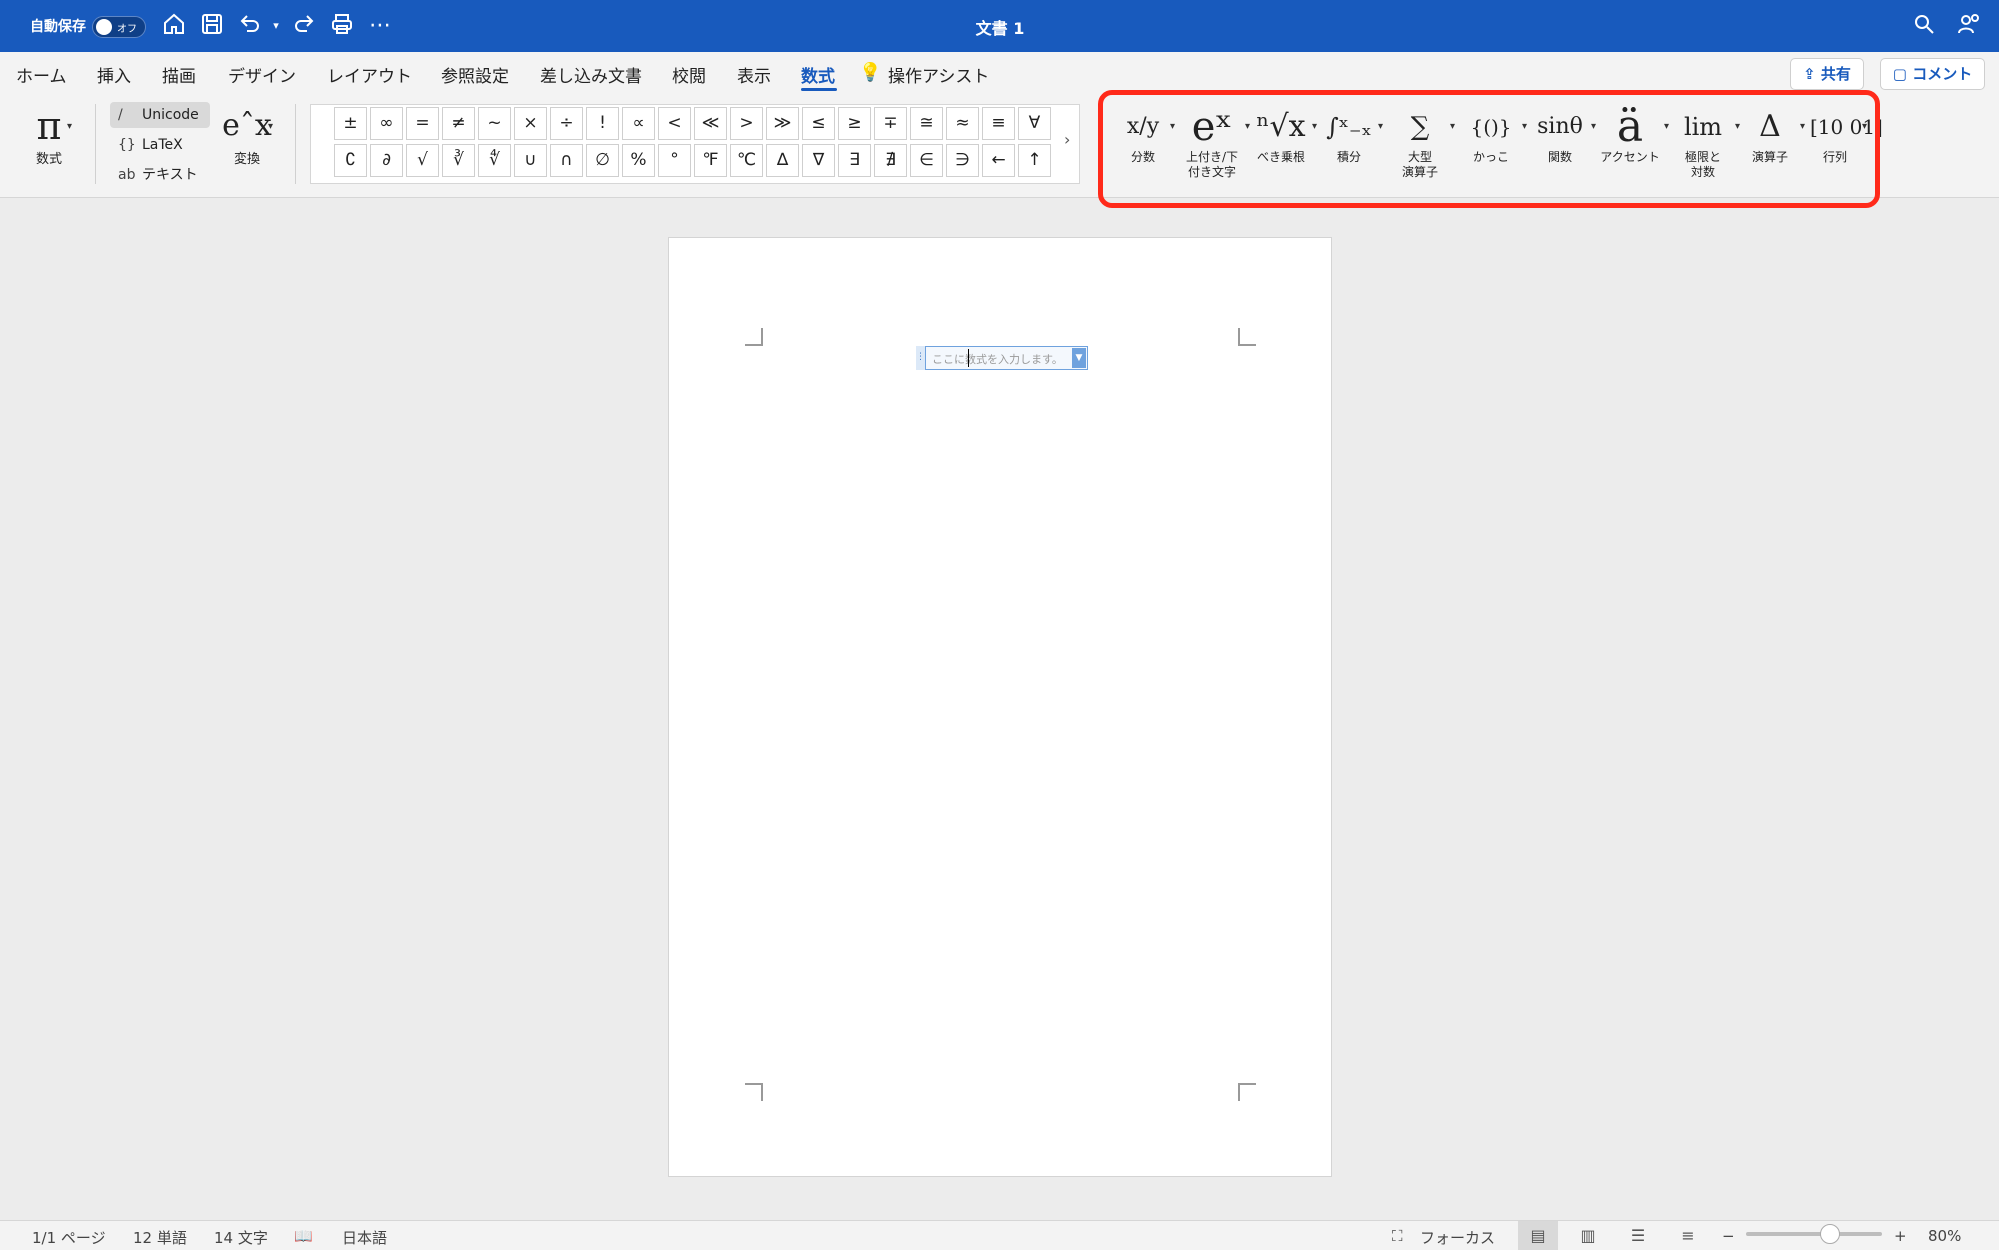 This screenshot has width=1999, height=1250. Describe the element at coordinates (1728, 1236) in the screenshot. I see `zoom-out-button: −` at that location.